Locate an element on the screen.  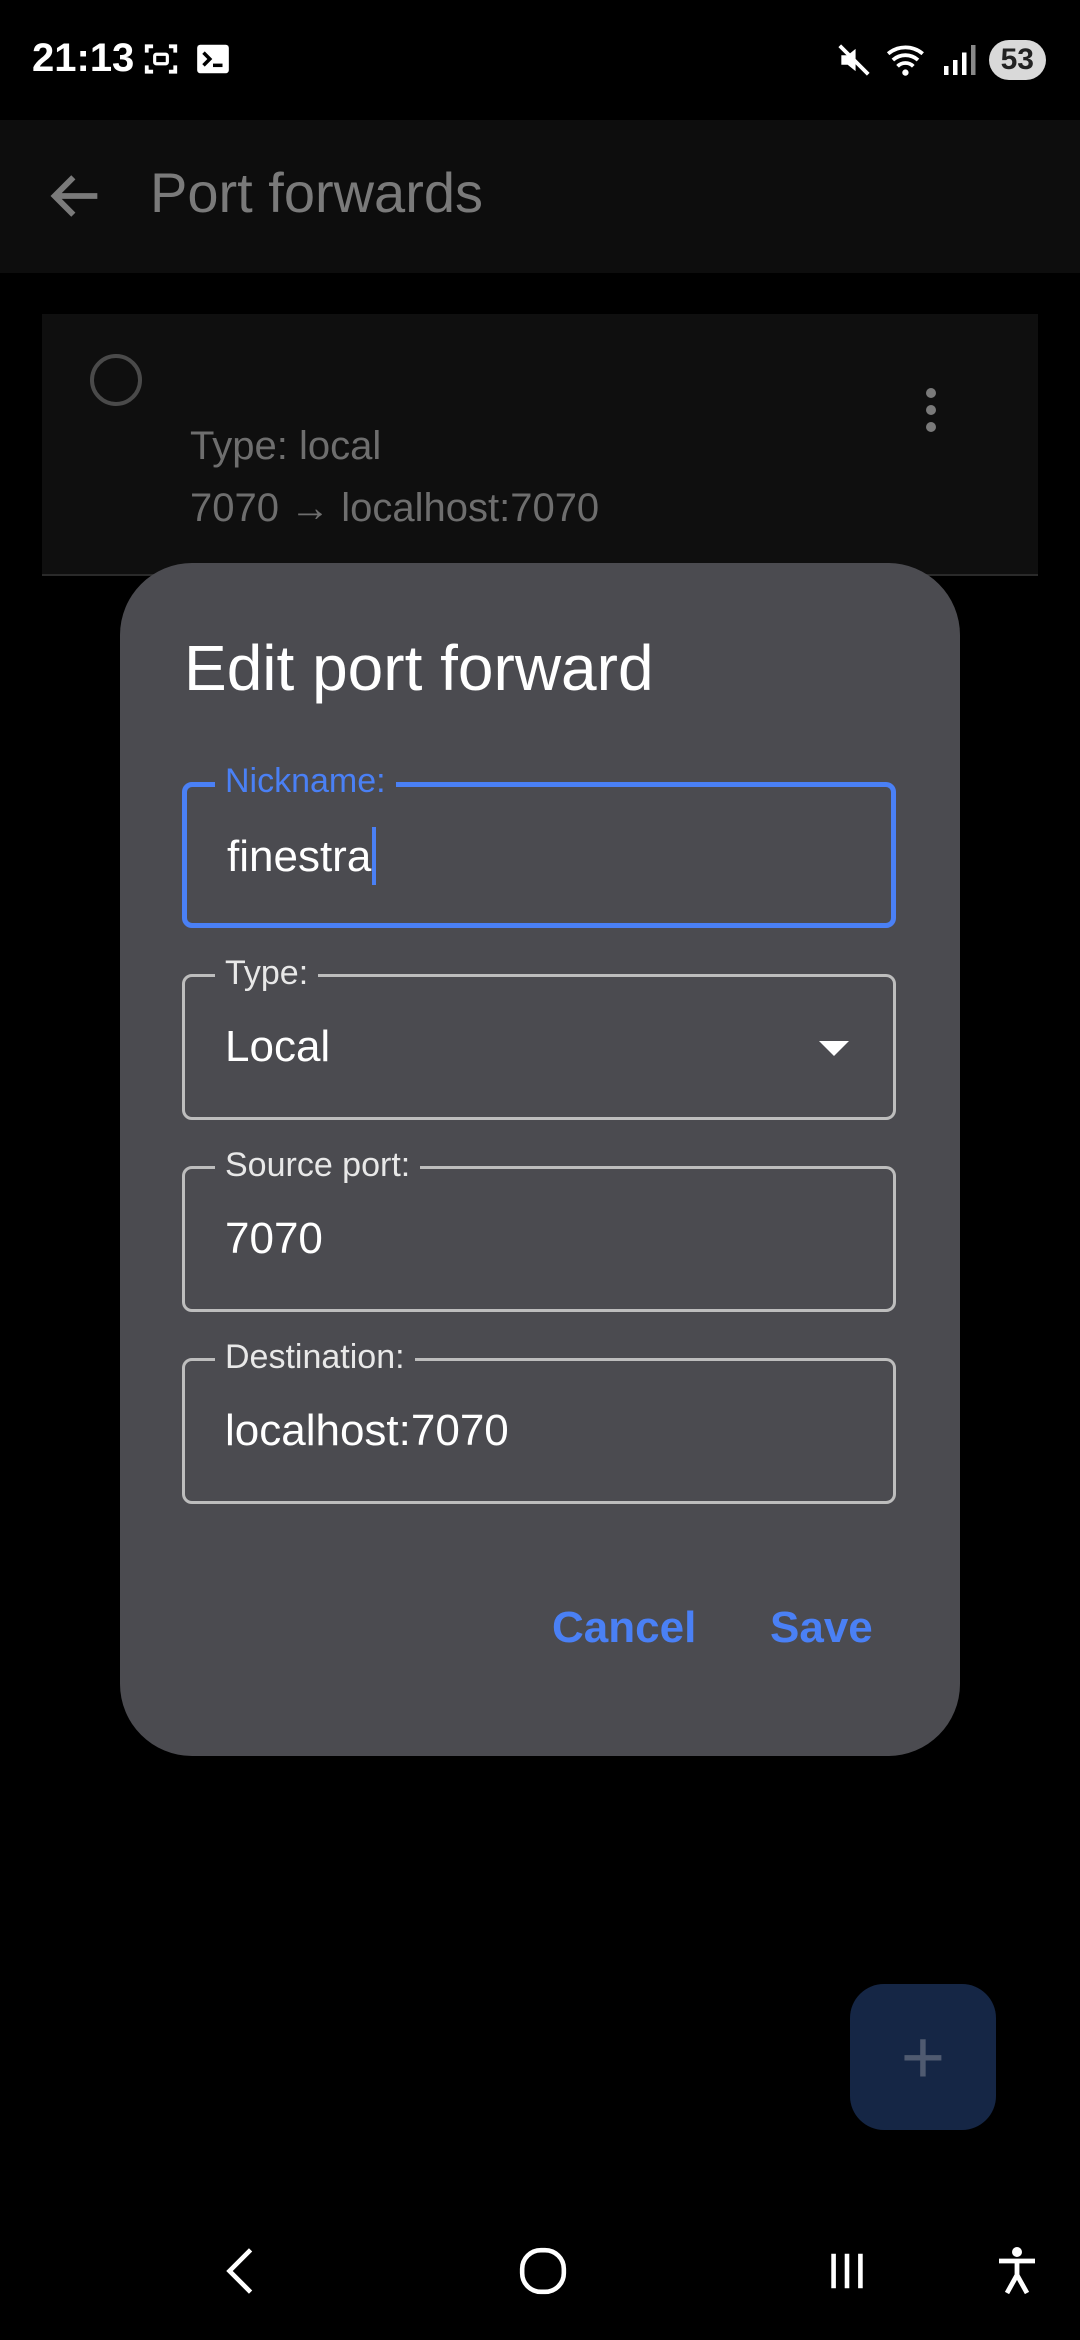
item-type-text: Type: local is located at coordinates (286, 446).